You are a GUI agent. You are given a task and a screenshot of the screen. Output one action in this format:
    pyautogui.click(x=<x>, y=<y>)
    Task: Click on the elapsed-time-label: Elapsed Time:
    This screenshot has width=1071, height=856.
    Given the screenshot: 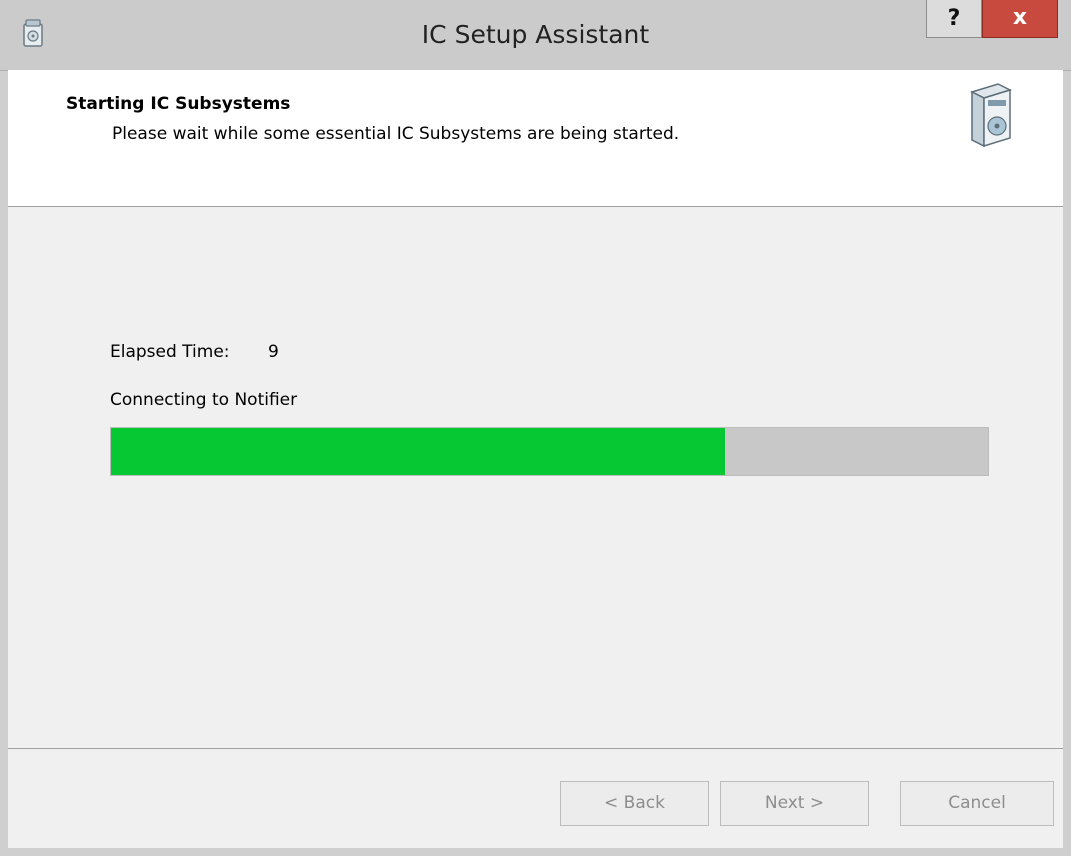 What is the action you would take?
    pyautogui.click(x=170, y=352)
    